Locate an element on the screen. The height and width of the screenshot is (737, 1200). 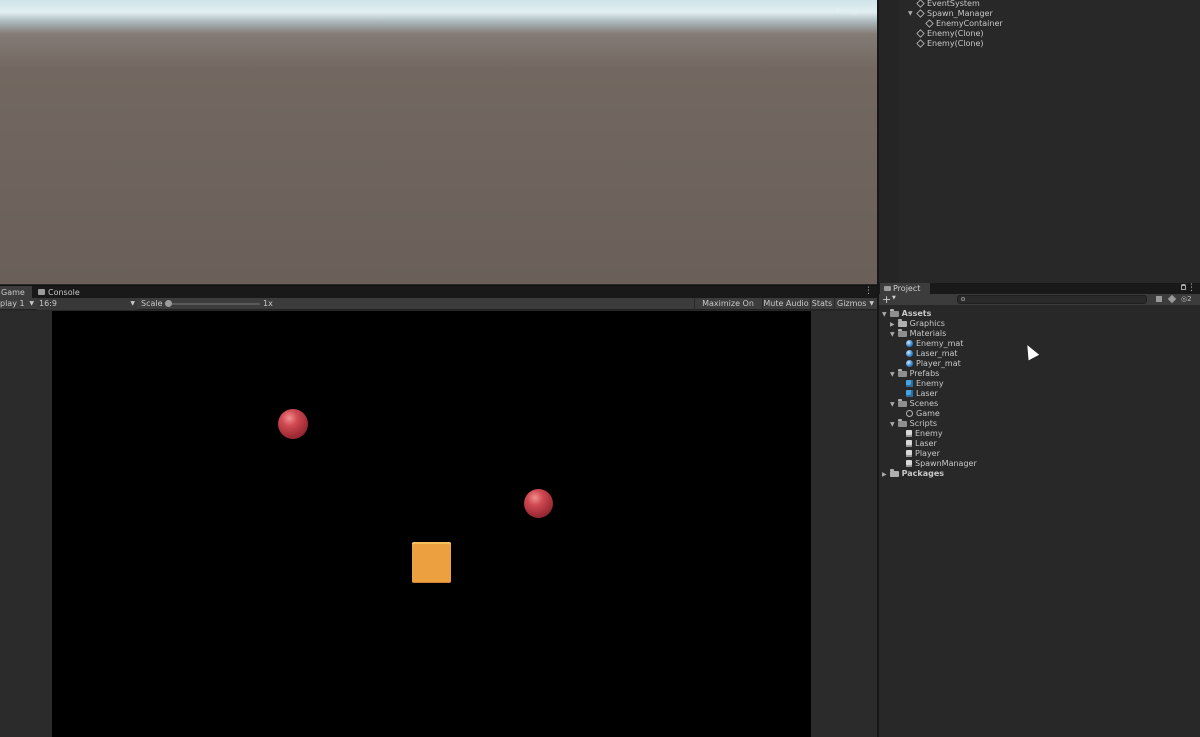
tree-item-label: Player is located at coordinates (927, 453).